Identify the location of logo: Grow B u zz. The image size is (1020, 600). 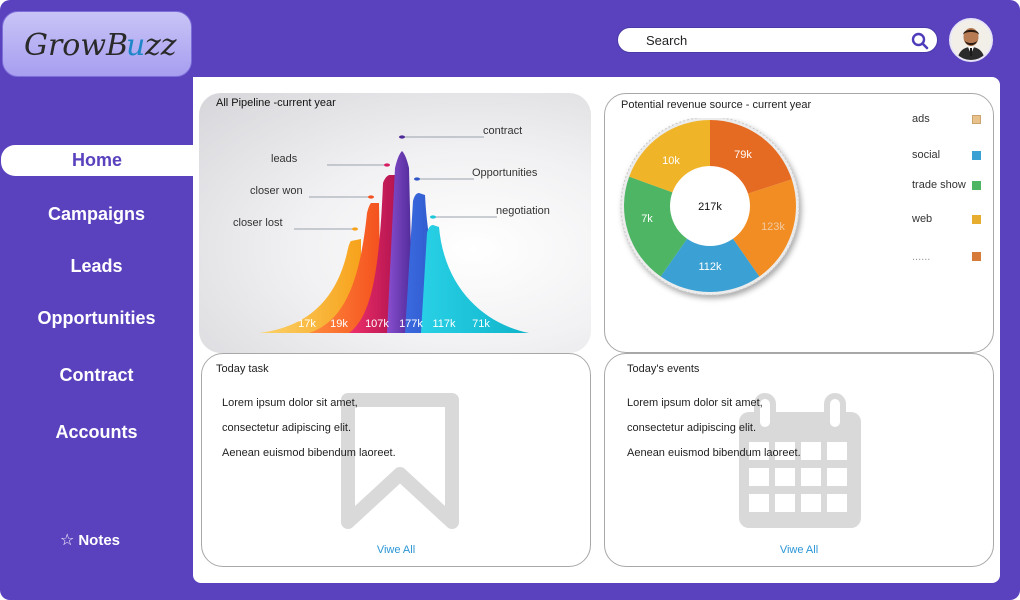
(97, 44).